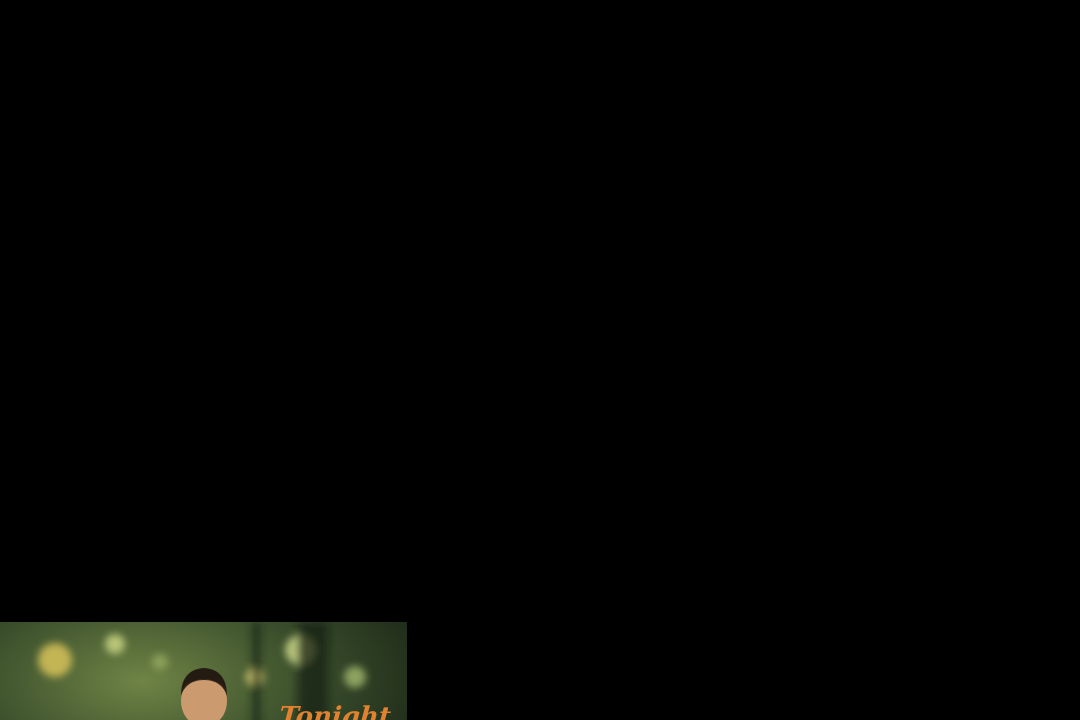 Image resolution: width=1080 pixels, height=720 pixels. I want to click on effect-row: Video Effects, so click(540, 119).